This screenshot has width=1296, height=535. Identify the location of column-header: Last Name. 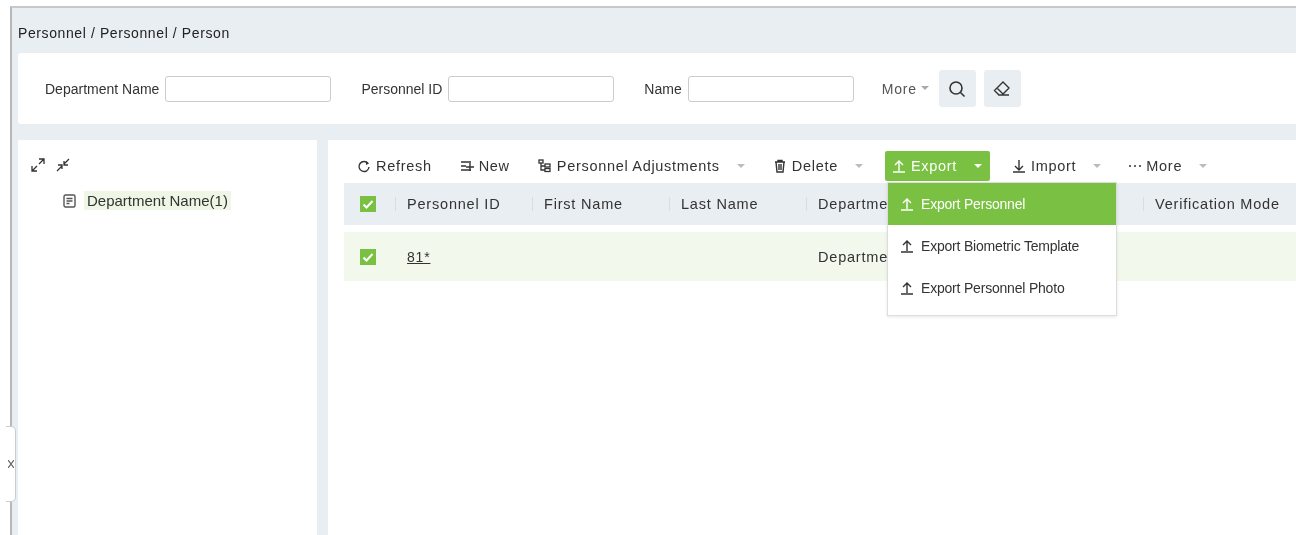
(720, 204).